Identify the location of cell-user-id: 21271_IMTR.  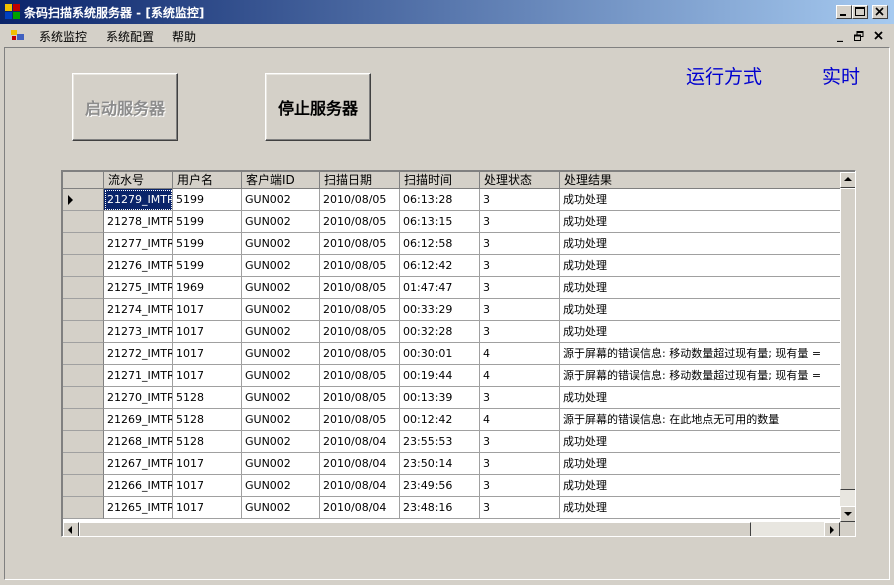
(138, 376).